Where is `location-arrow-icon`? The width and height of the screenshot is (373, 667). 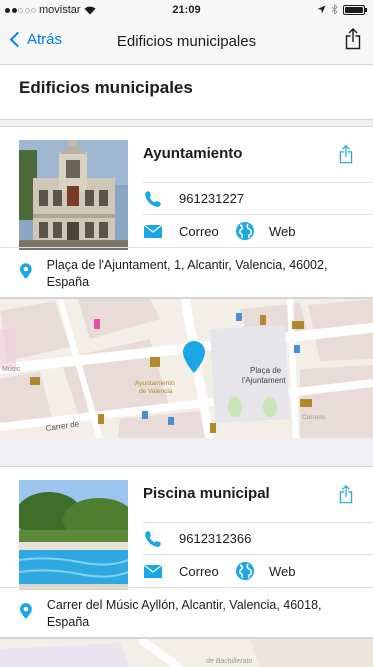 location-arrow-icon is located at coordinates (321, 9).